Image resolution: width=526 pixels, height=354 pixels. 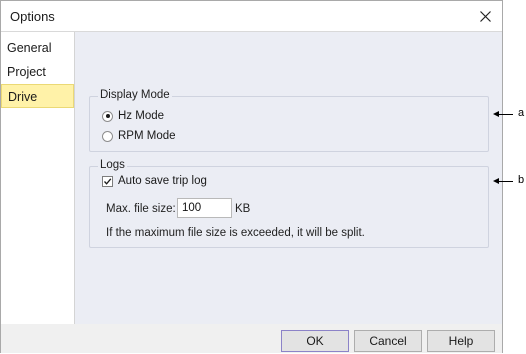 I want to click on sidebar-item-drive: Drive, so click(x=37, y=96).